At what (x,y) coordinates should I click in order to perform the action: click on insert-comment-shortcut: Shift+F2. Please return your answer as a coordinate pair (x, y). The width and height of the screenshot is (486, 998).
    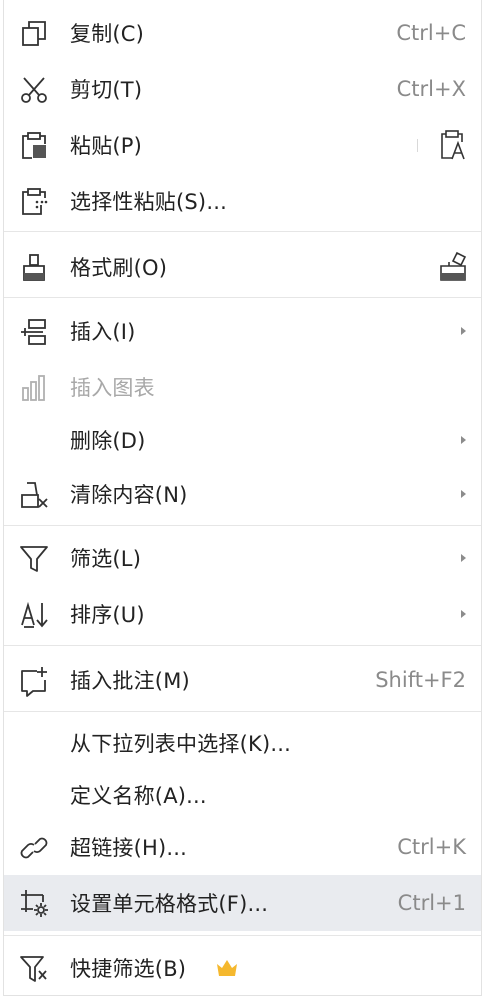
    Looking at the image, I should click on (420, 680).